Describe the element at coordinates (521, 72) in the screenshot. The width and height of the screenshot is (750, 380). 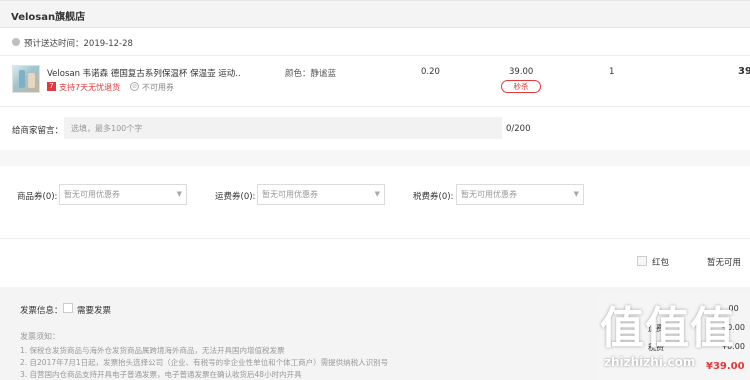
I see `unit-price: 39.00` at that location.